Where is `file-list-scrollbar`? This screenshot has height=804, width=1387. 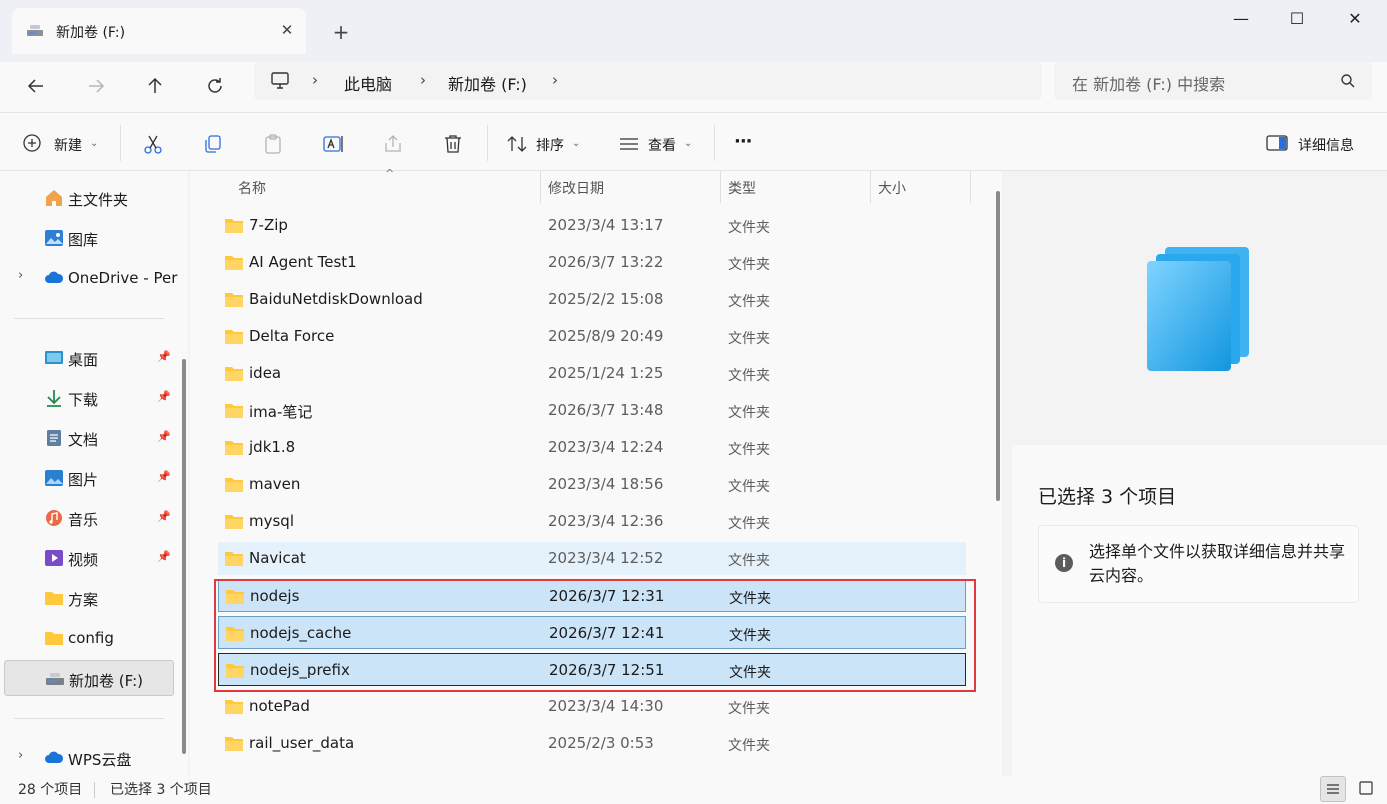 file-list-scrollbar is located at coordinates (998, 346).